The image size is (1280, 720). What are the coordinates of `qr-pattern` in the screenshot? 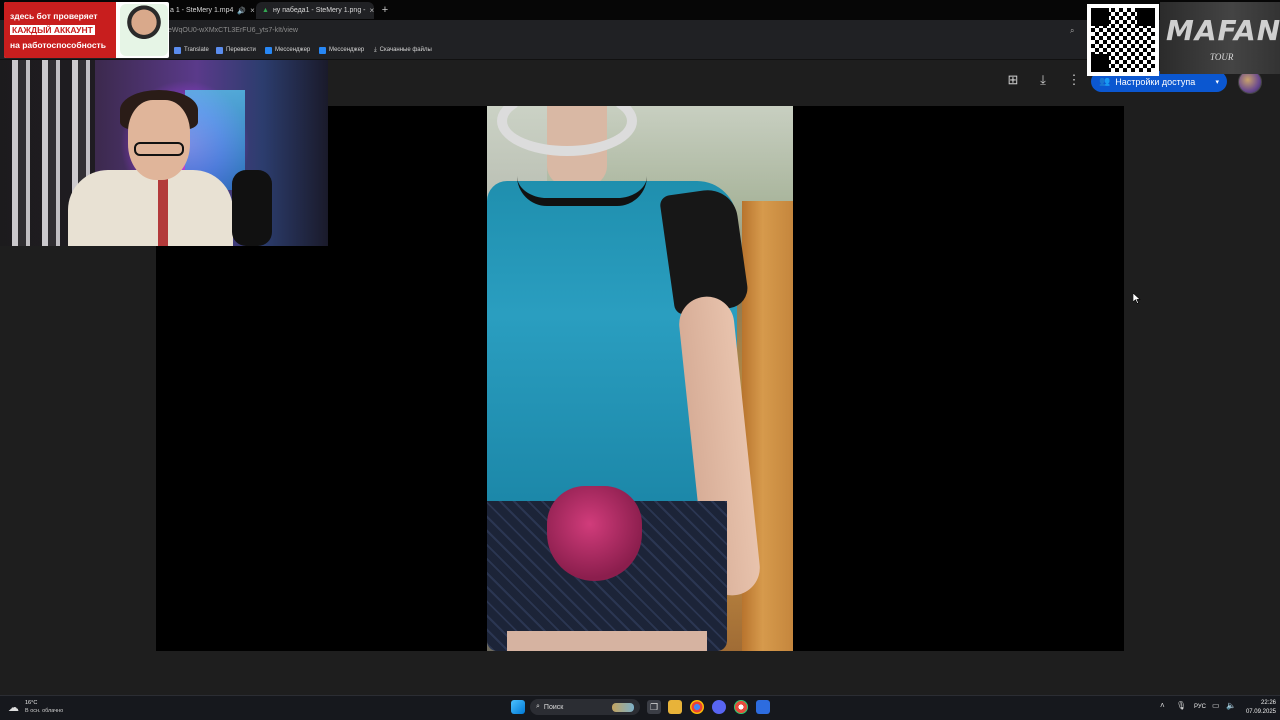 It's located at (1123, 40).